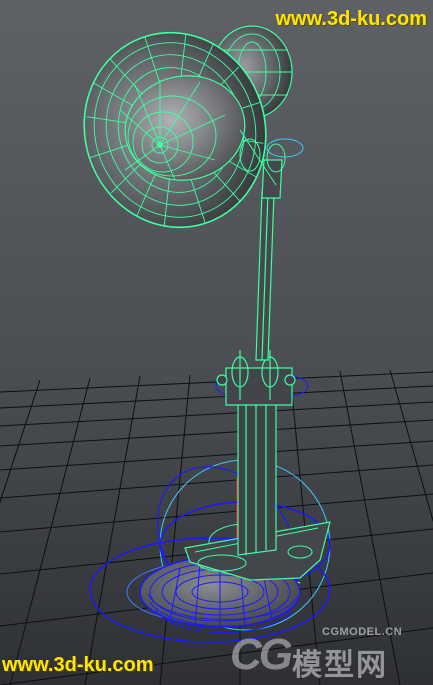  I want to click on cgmodel-logo: CG CGMODEL.CN 模型网, so click(330, 653).